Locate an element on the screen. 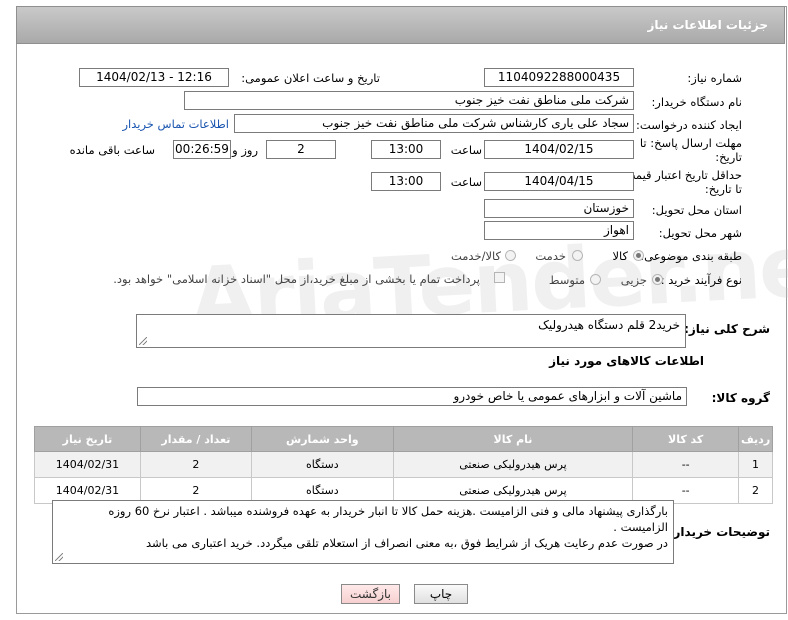 This screenshot has width=788, height=620. cell-row: 1 is located at coordinates (755, 464).